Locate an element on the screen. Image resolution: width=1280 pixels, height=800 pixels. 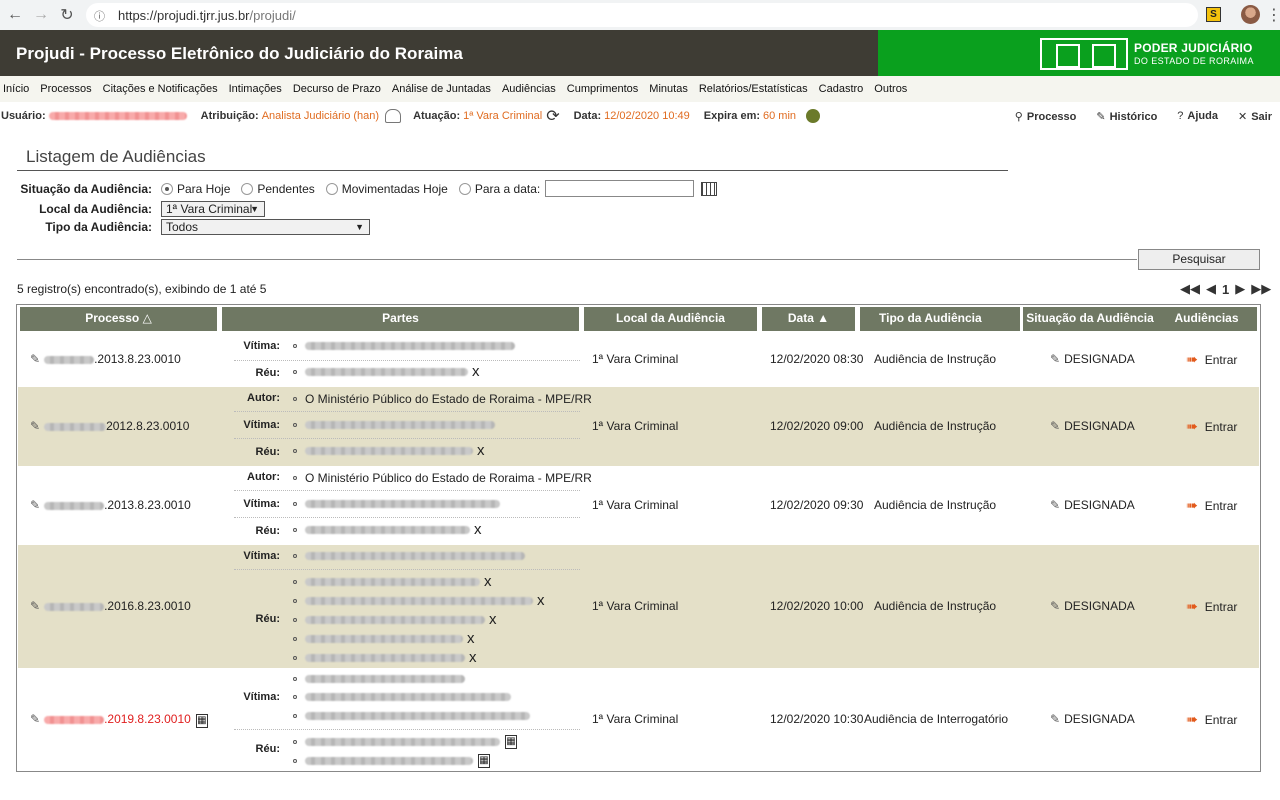
forward-icon: → is located at coordinates (41, 15).